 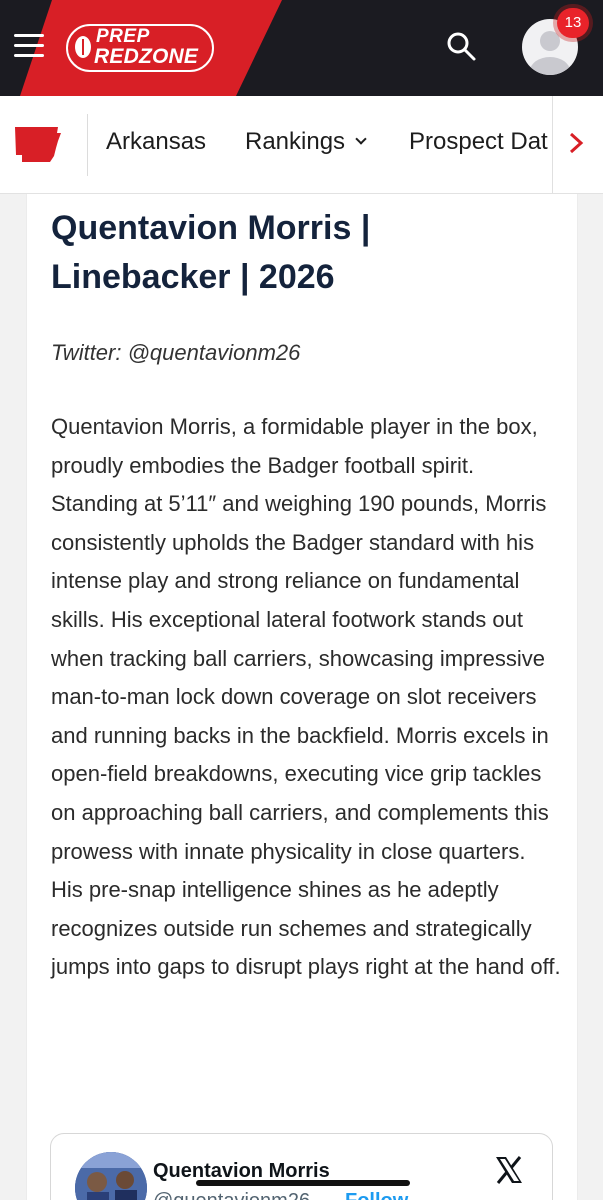 I want to click on site-logo: PREP REDZONE, so click(x=141, y=47).